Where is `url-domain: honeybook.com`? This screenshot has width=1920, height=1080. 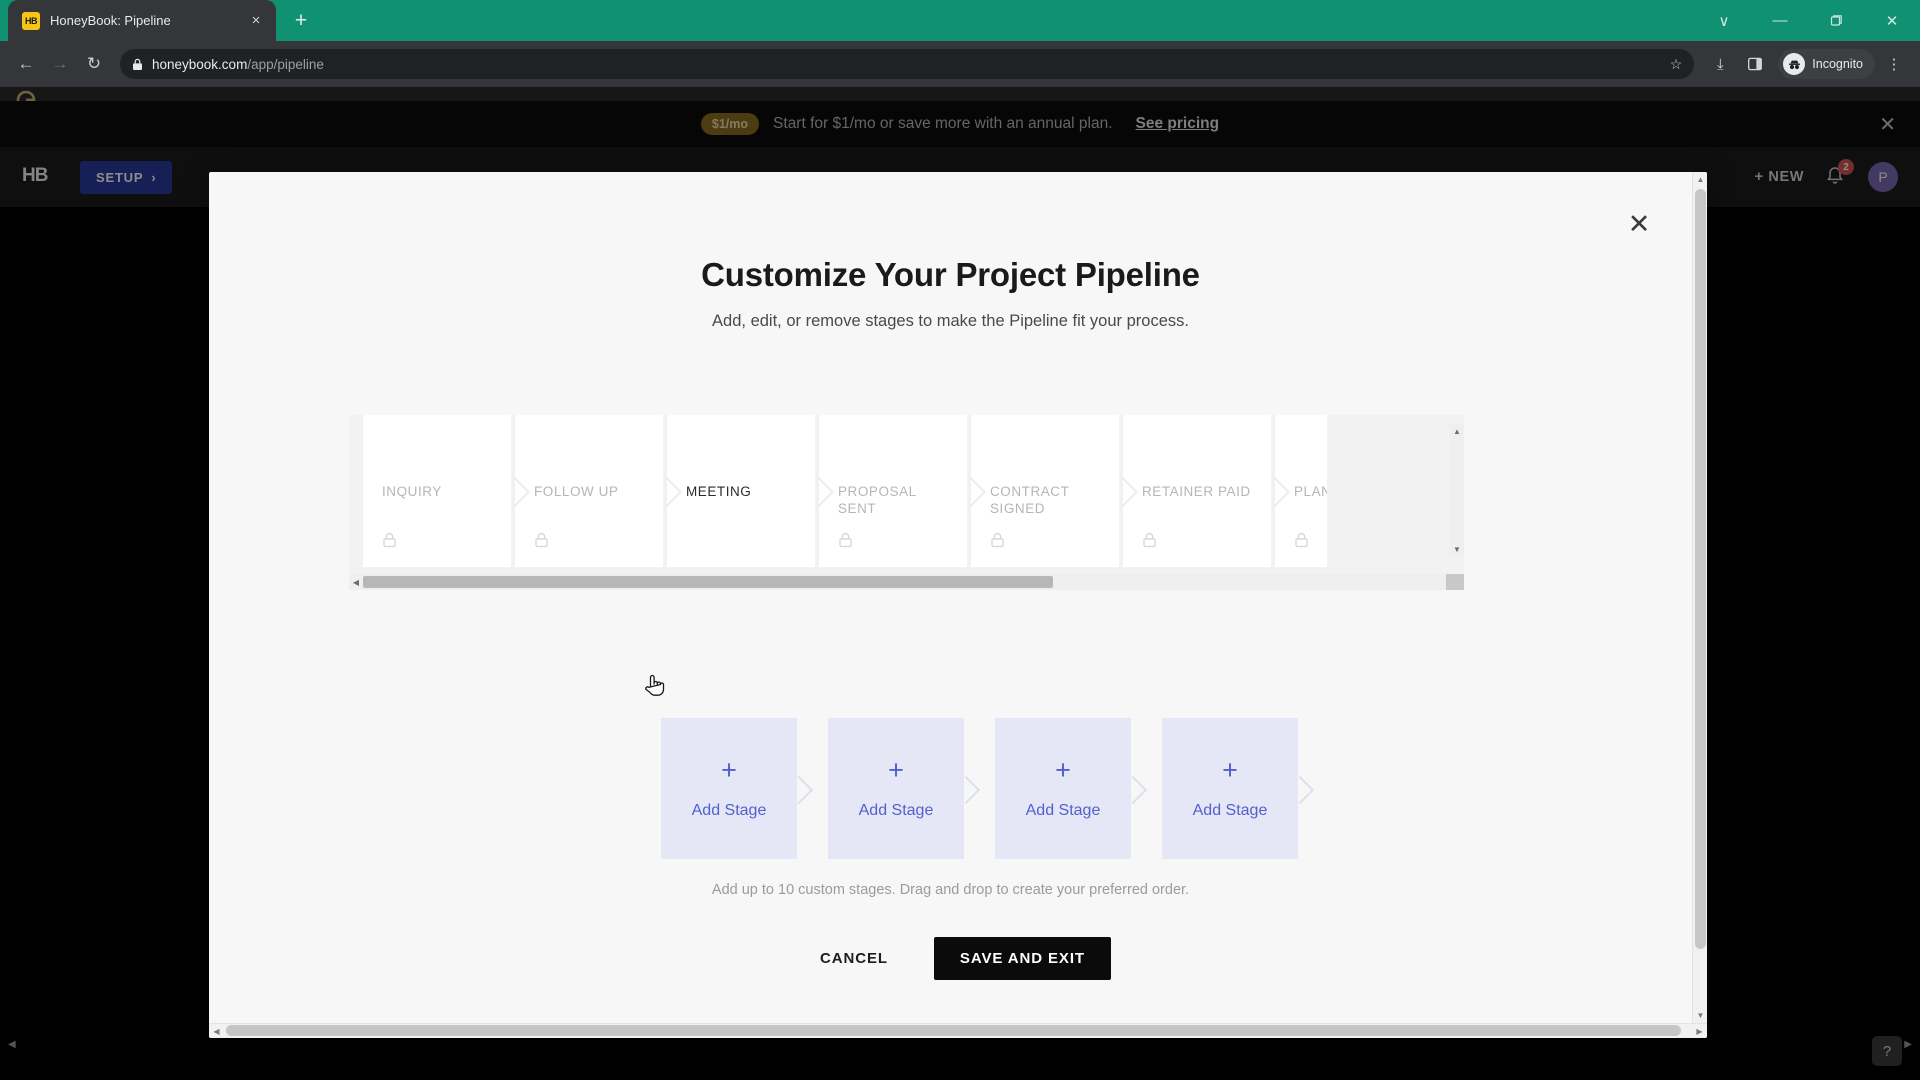
url-domain: honeybook.com is located at coordinates (200, 64).